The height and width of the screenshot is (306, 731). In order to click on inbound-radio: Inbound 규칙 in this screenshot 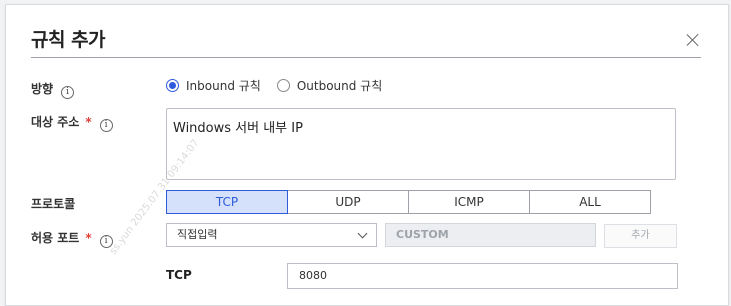, I will do `click(213, 85)`.